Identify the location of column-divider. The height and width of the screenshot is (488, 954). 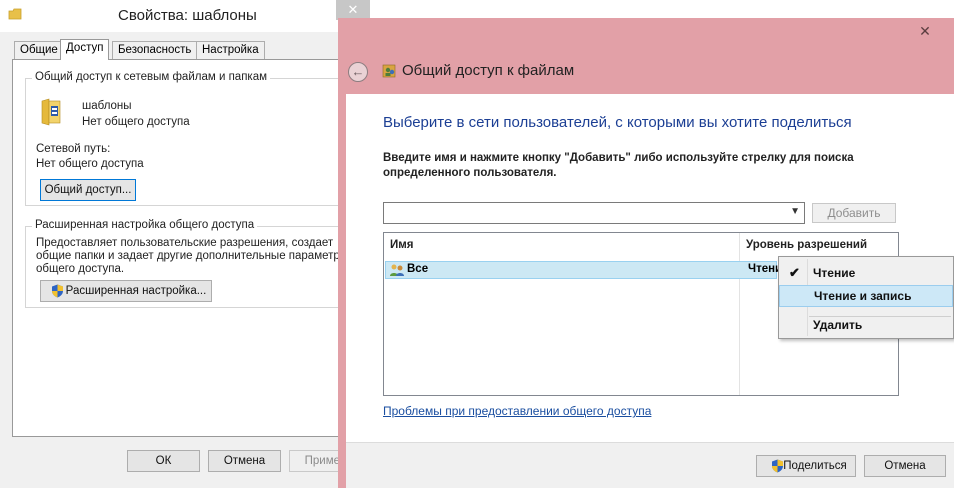
(739, 314).